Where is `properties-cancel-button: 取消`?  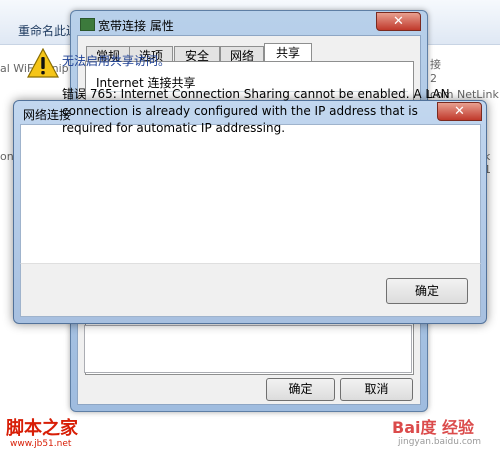 properties-cancel-button: 取消 is located at coordinates (376, 389).